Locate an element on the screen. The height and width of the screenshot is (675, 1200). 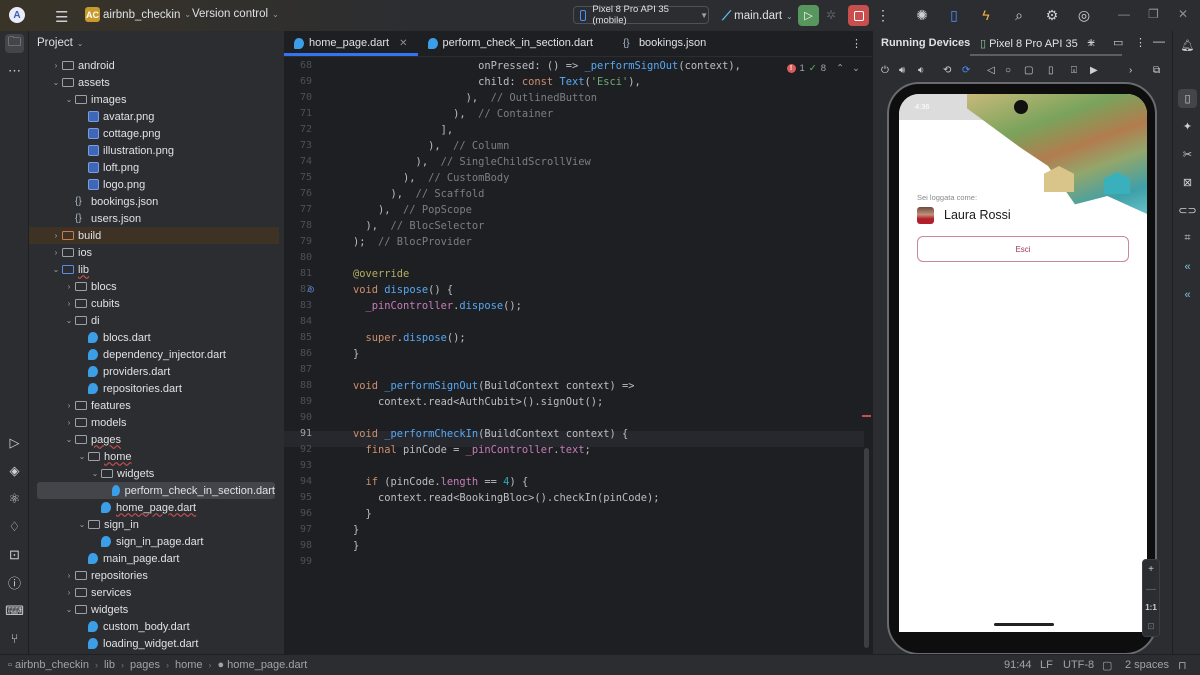
override-gutter-icon: ◎ is located at coordinates (311, 289).